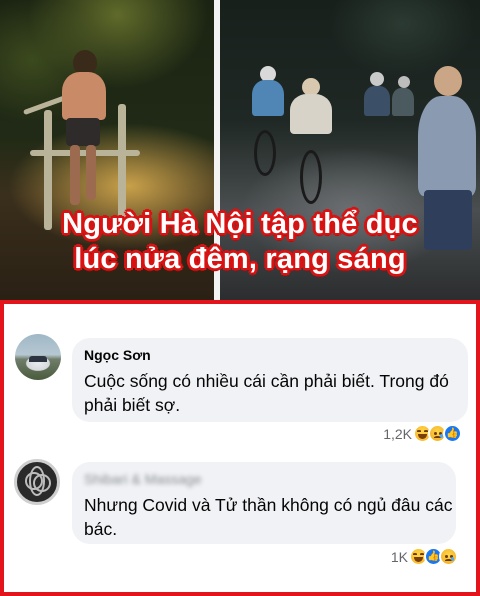 This screenshot has width=480, height=596. What do you see at coordinates (240, 224) in the screenshot?
I see `headline-line-1: Người Hà Nội tập thể dục` at bounding box center [240, 224].